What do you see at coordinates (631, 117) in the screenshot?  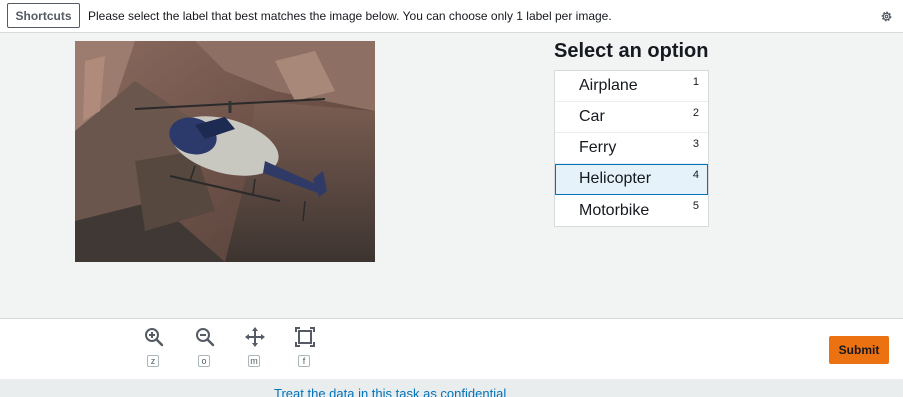 I see `option-car: Car 2` at bounding box center [631, 117].